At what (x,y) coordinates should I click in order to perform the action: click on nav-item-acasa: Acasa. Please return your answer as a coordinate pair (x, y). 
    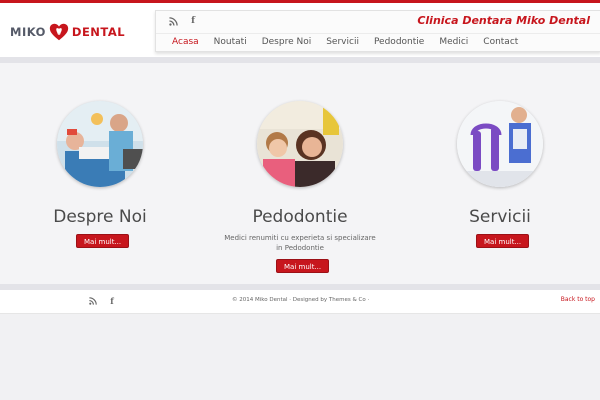
    Looking at the image, I should click on (177, 43).